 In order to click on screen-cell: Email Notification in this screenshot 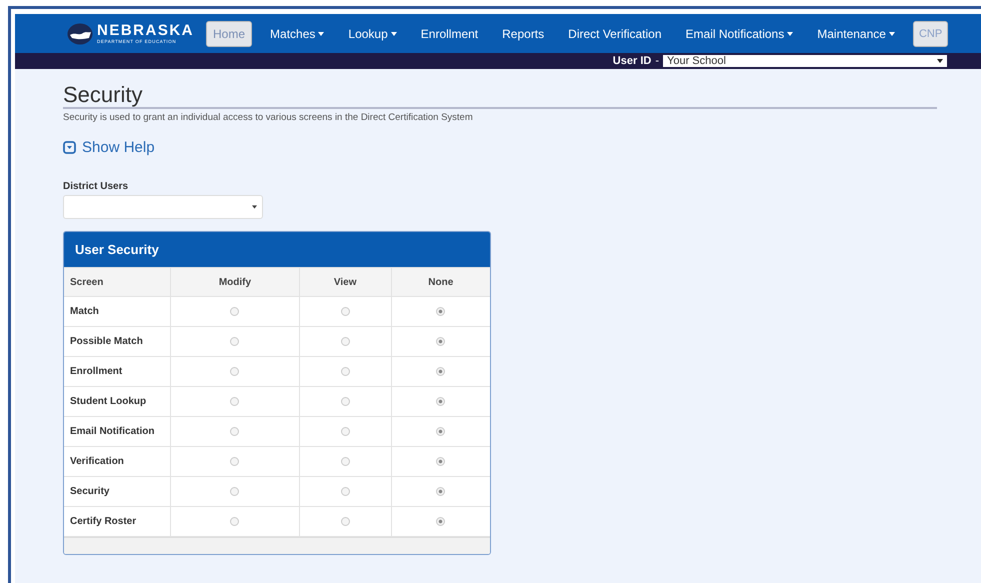, I will do `click(117, 431)`.